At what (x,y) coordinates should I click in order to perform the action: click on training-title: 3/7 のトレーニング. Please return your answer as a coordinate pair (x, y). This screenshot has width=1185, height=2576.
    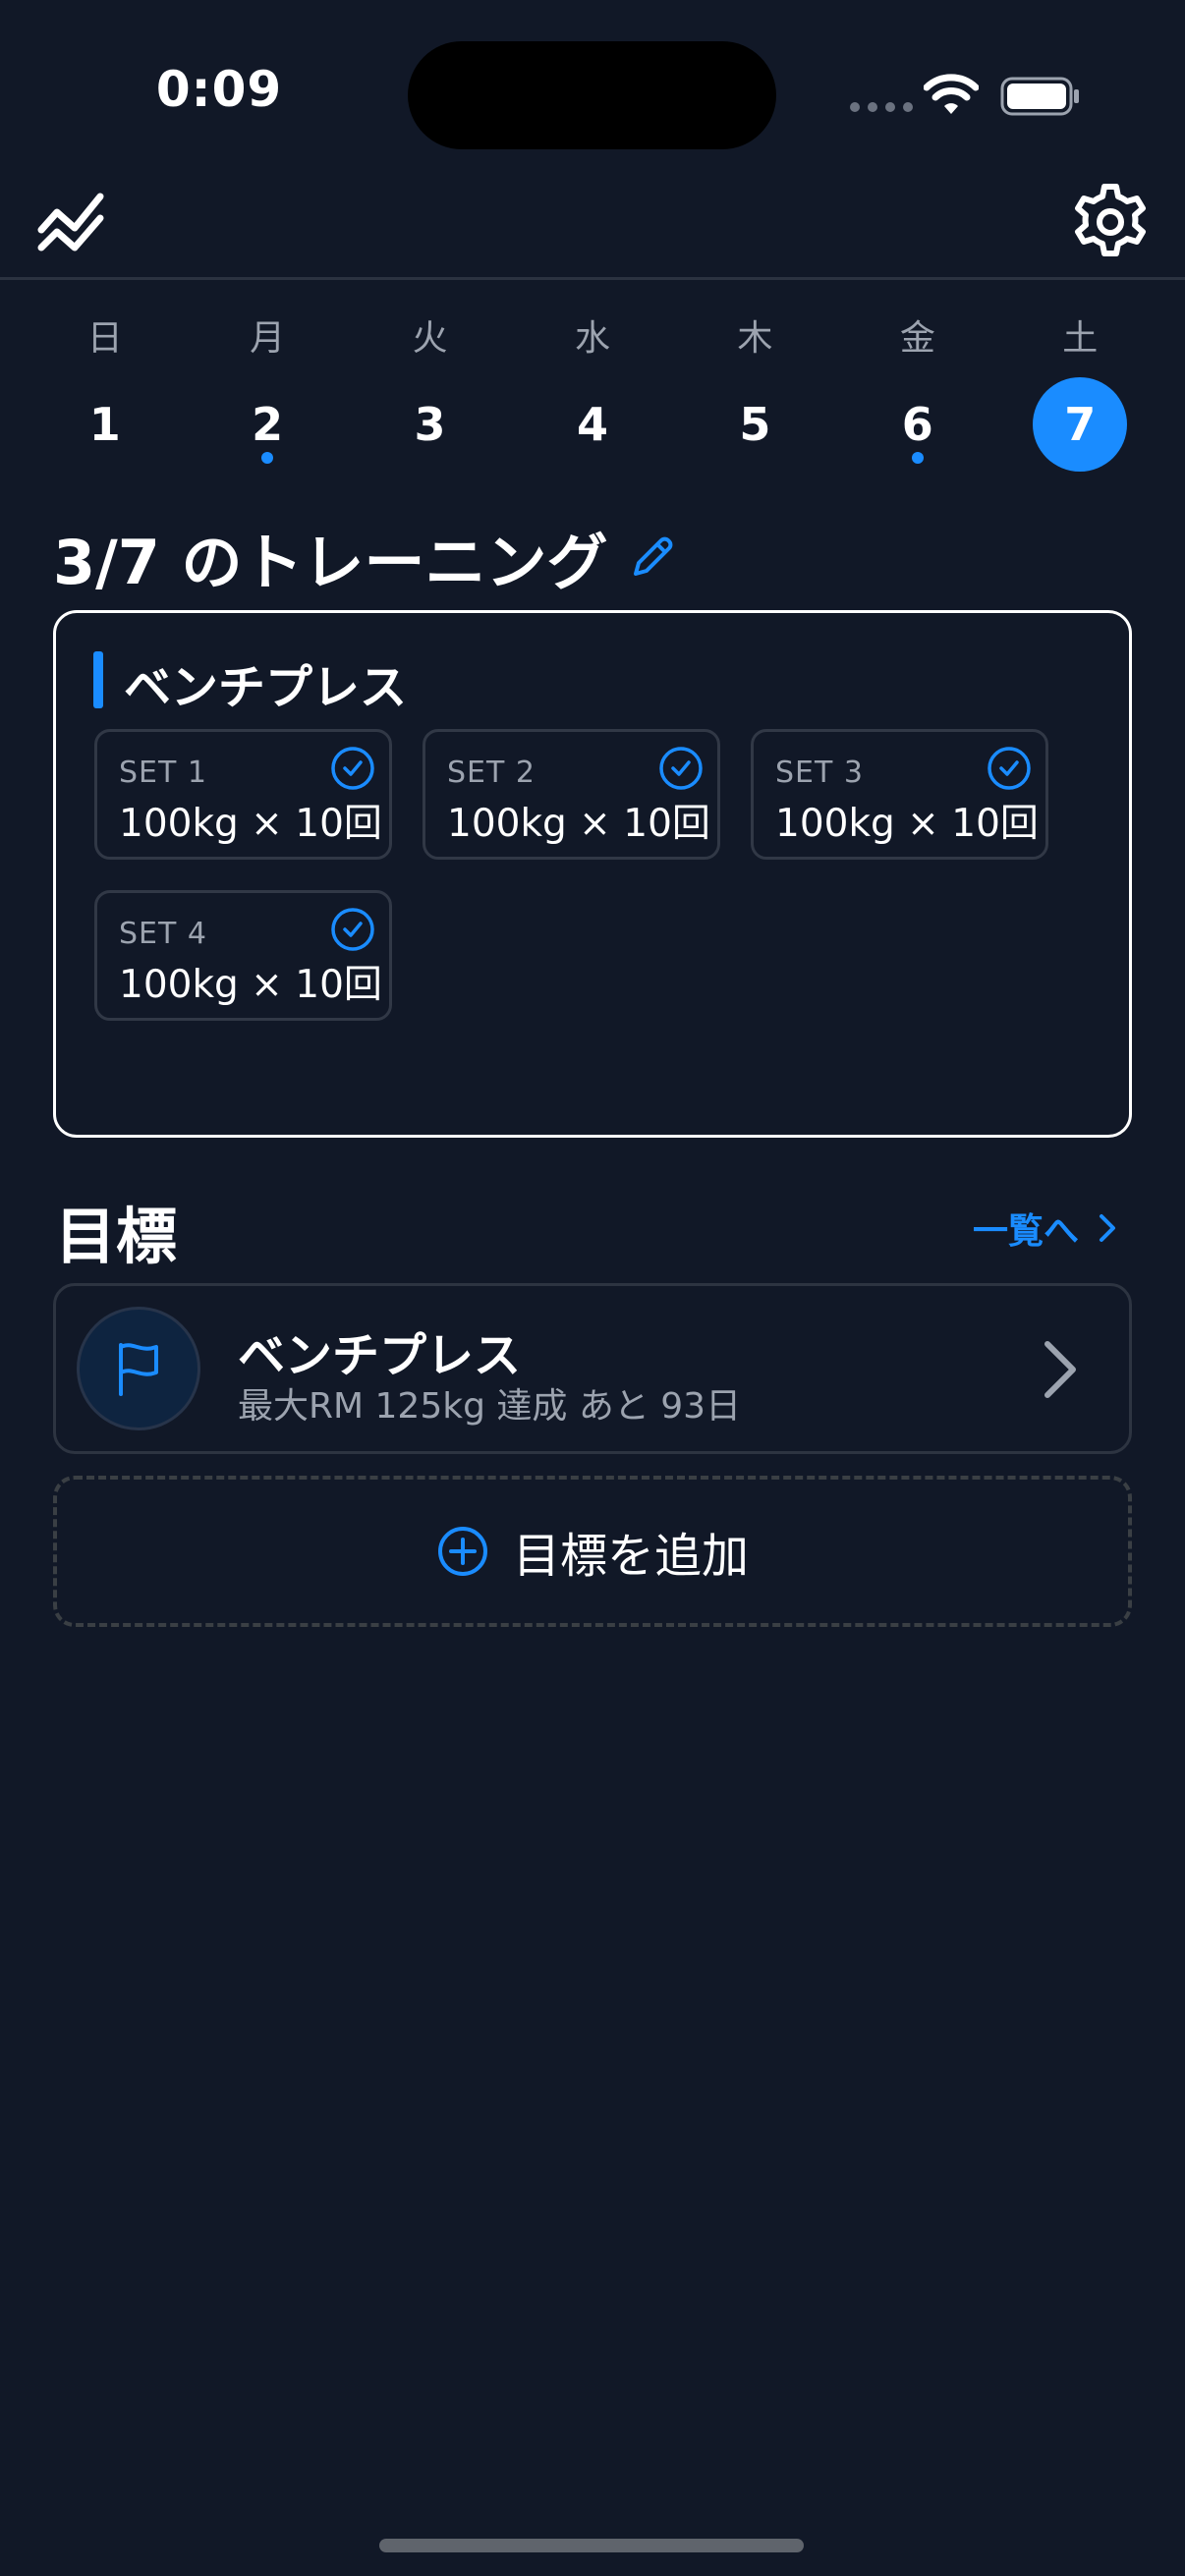
    Looking at the image, I should click on (366, 557).